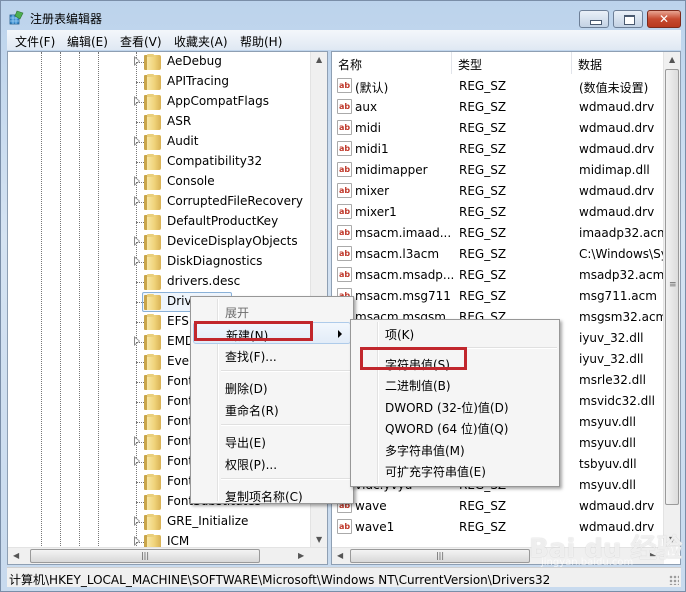 The image size is (686, 592). Describe the element at coordinates (622, 63) in the screenshot. I see `column-header-data: 数据` at that location.